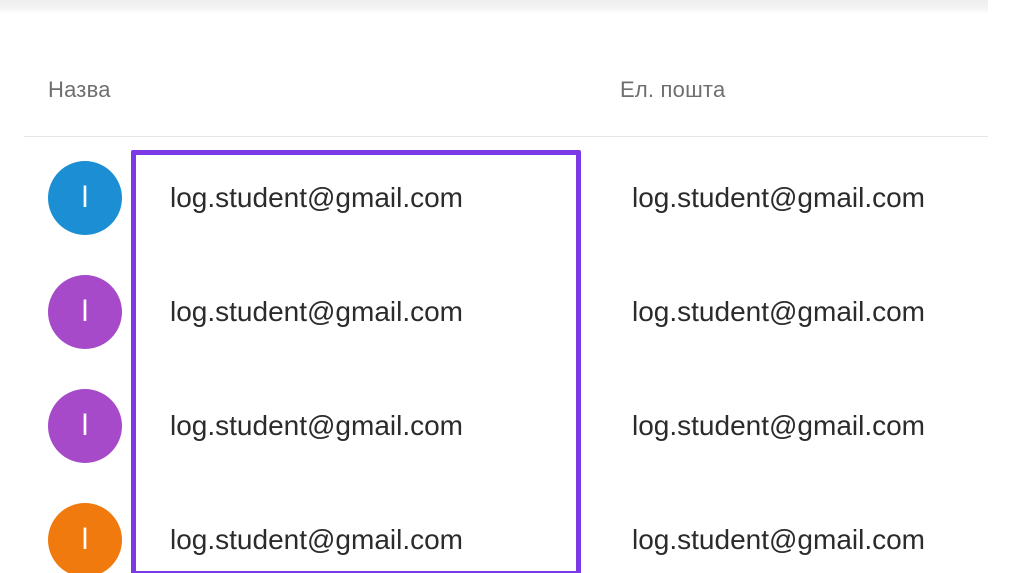 This screenshot has width=1015, height=573. I want to click on toolbar-shadow, so click(494, 7).